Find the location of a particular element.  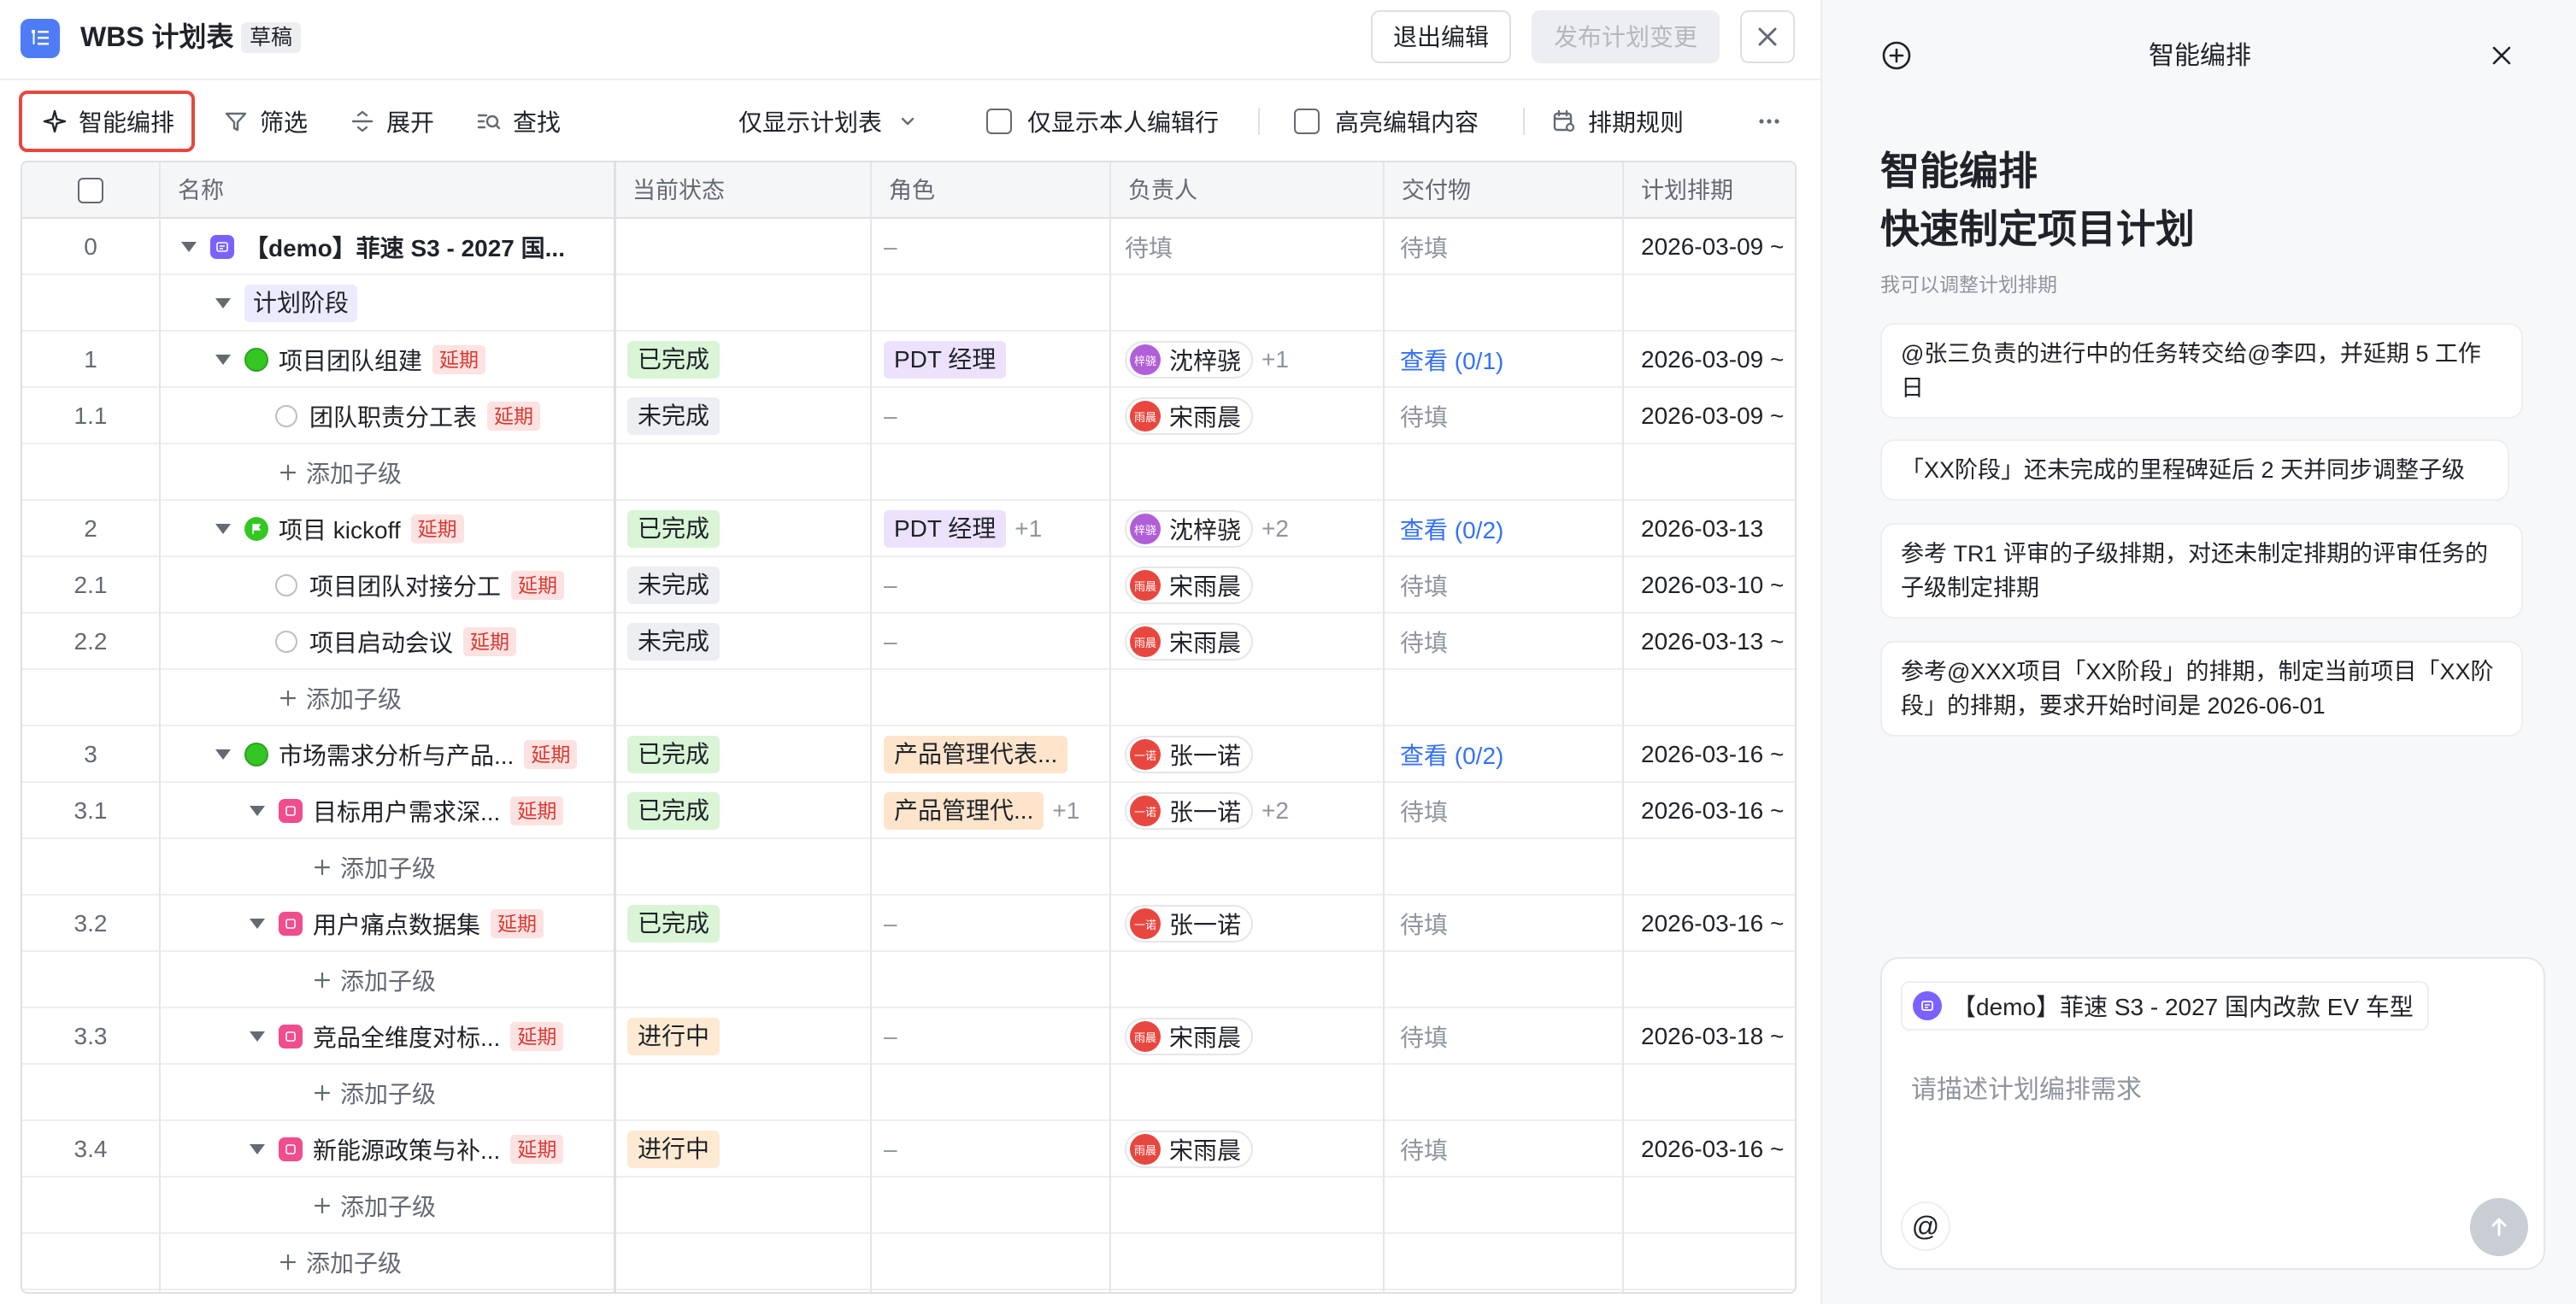

project-context-chip: 【demo】菲速 S3 - 2027 国内改款 EV 车型 is located at coordinates (2165, 1006).